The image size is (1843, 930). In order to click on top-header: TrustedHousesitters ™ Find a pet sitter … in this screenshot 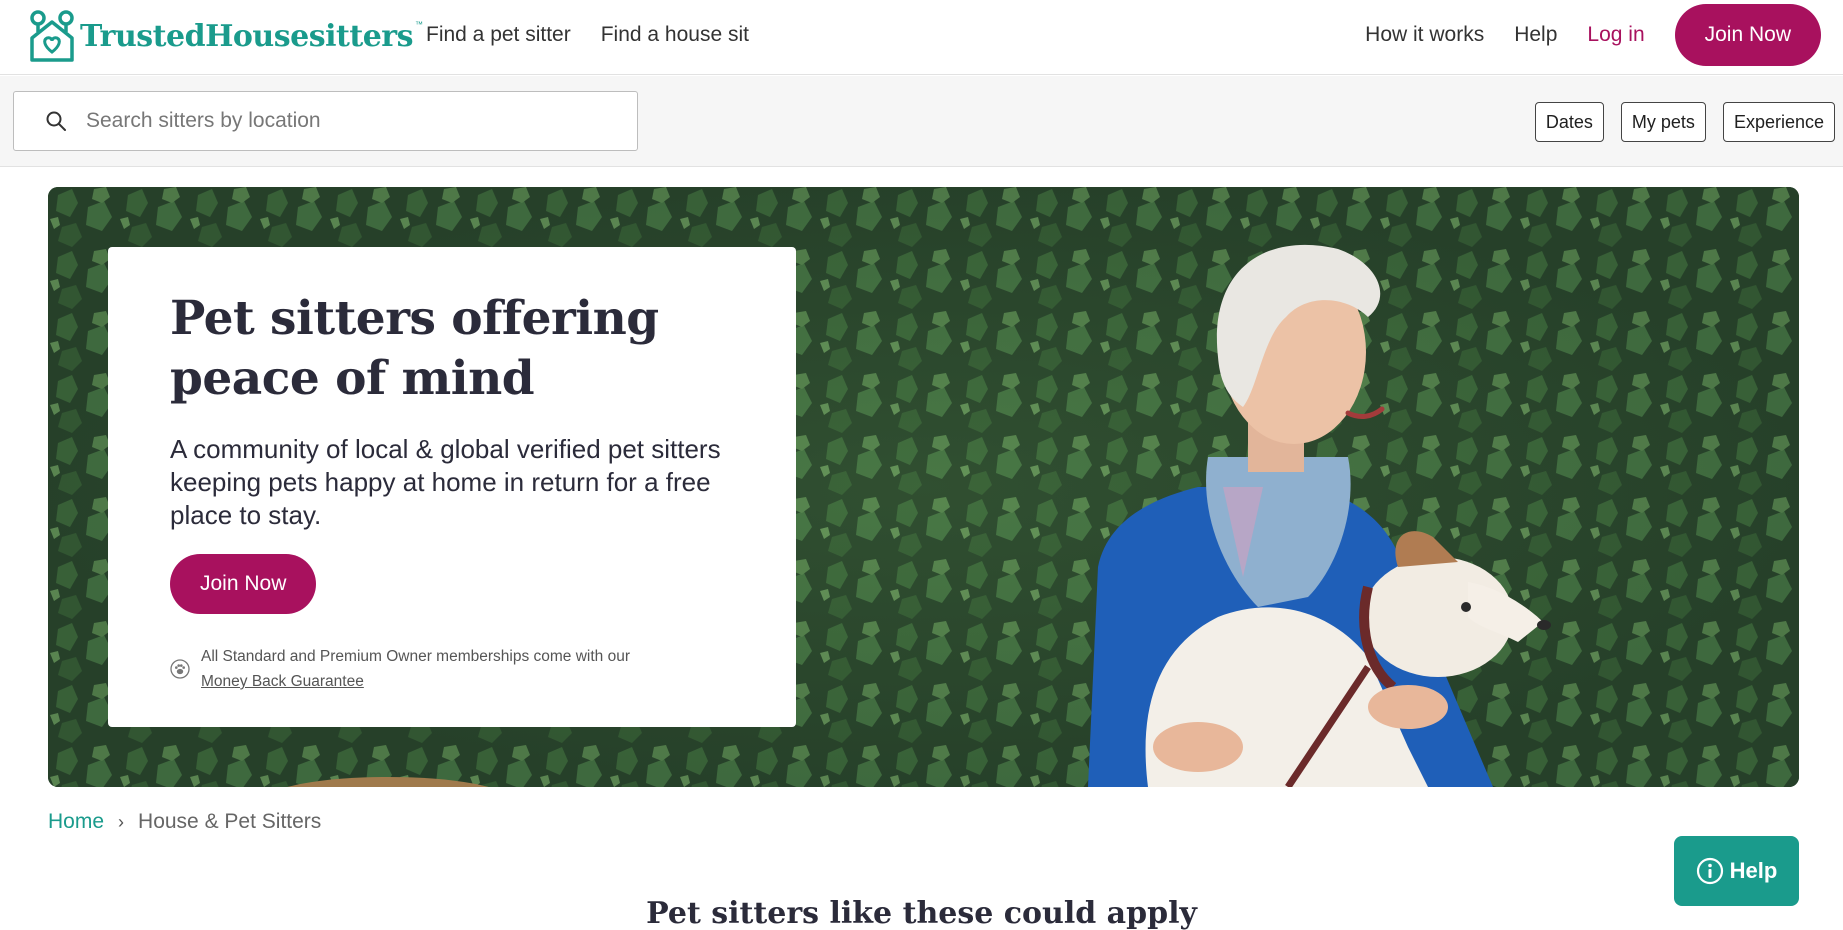, I will do `click(921, 37)`.